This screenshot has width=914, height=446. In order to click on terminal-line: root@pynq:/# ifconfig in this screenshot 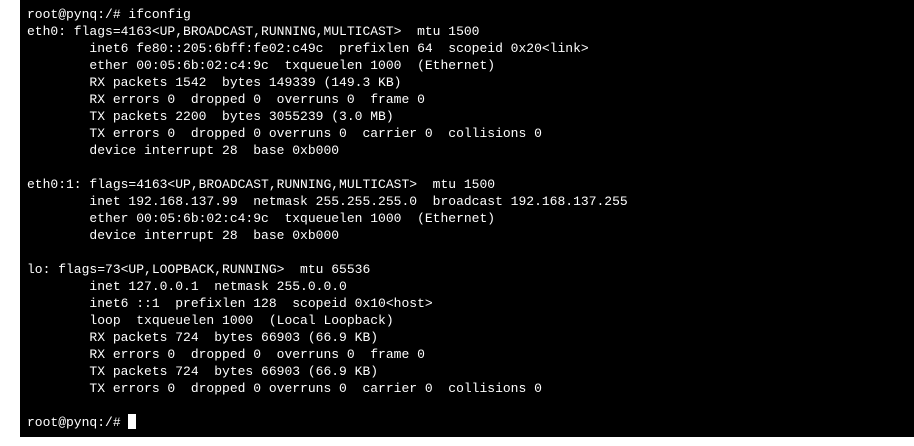, I will do `click(109, 14)`.